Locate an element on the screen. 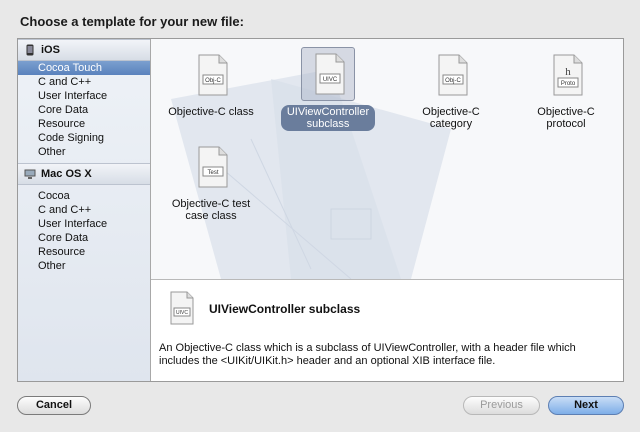  template-label: Objective-C class is located at coordinates (211, 112).